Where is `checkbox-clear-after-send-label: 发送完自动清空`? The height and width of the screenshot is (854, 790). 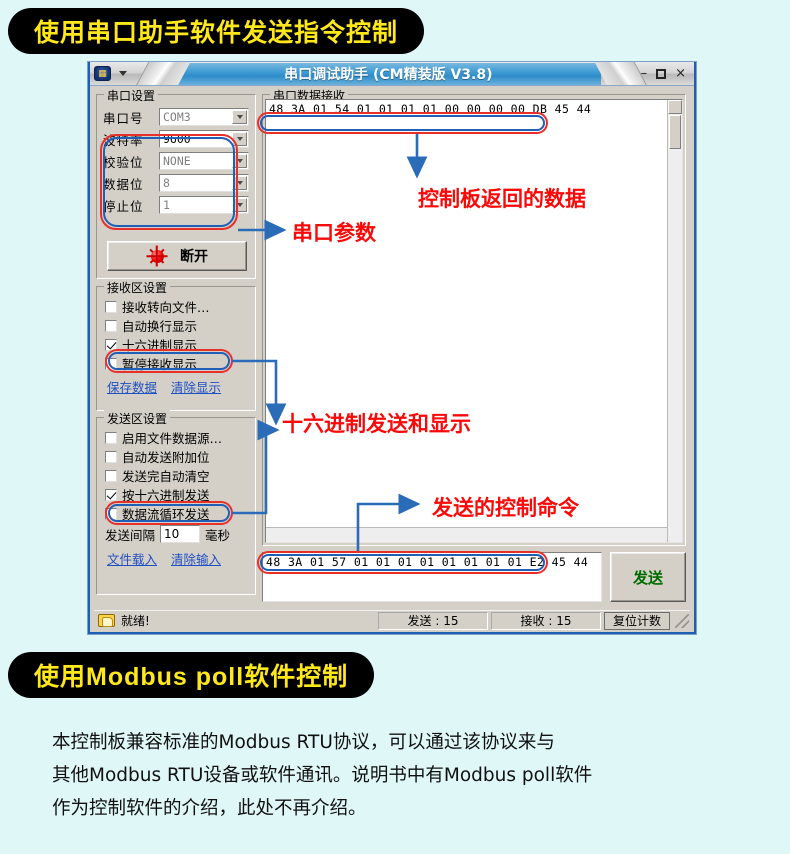 checkbox-clear-after-send-label: 发送完自动清空 is located at coordinates (166, 476).